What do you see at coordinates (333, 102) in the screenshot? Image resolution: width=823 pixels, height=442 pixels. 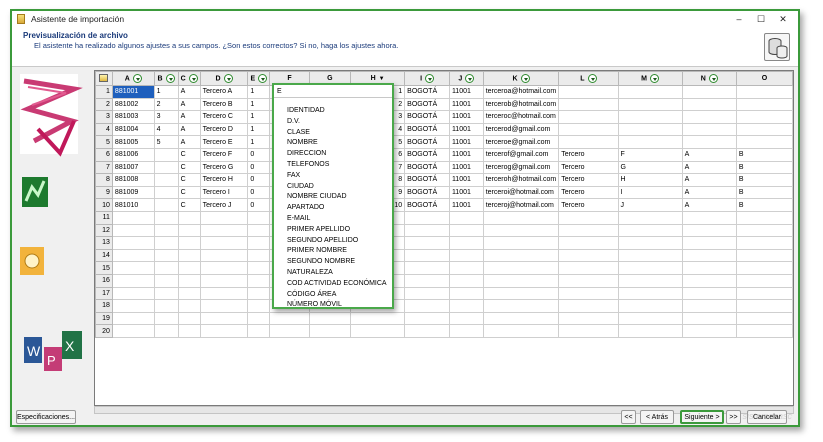 I see `dropdown-blank-option` at bounding box center [333, 102].